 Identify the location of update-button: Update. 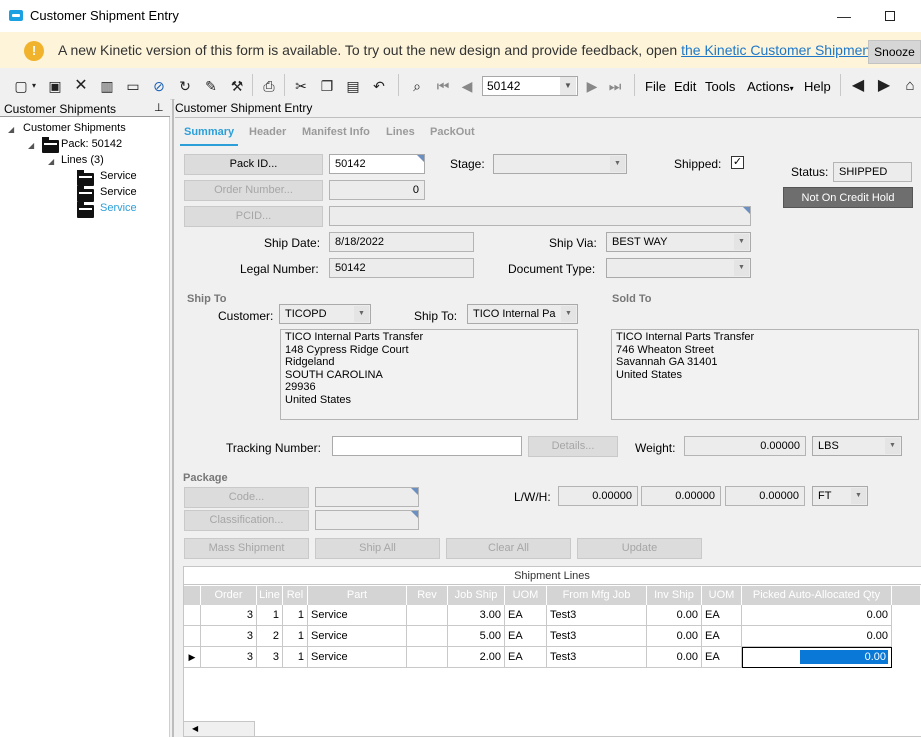
(639, 548).